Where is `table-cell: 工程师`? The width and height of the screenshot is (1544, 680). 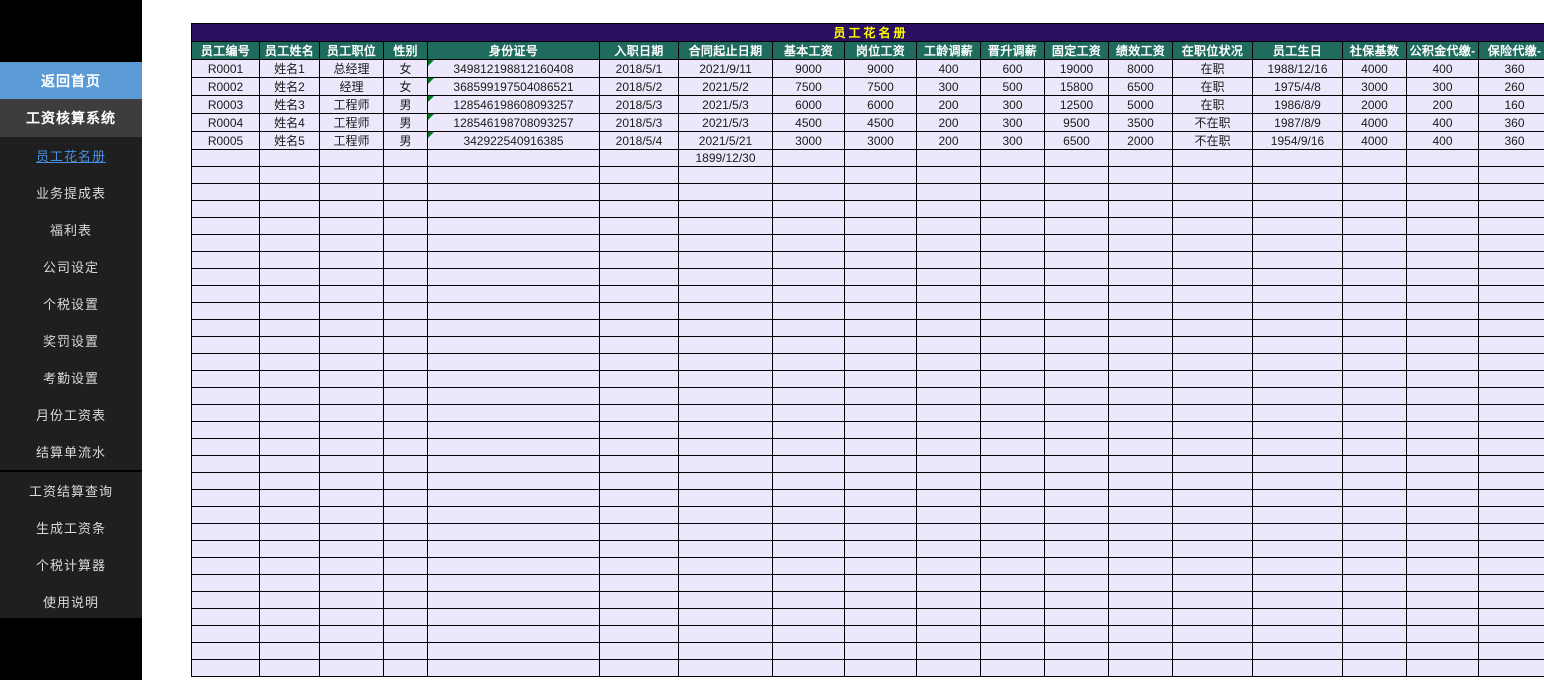
table-cell: 工程师 is located at coordinates (351, 122).